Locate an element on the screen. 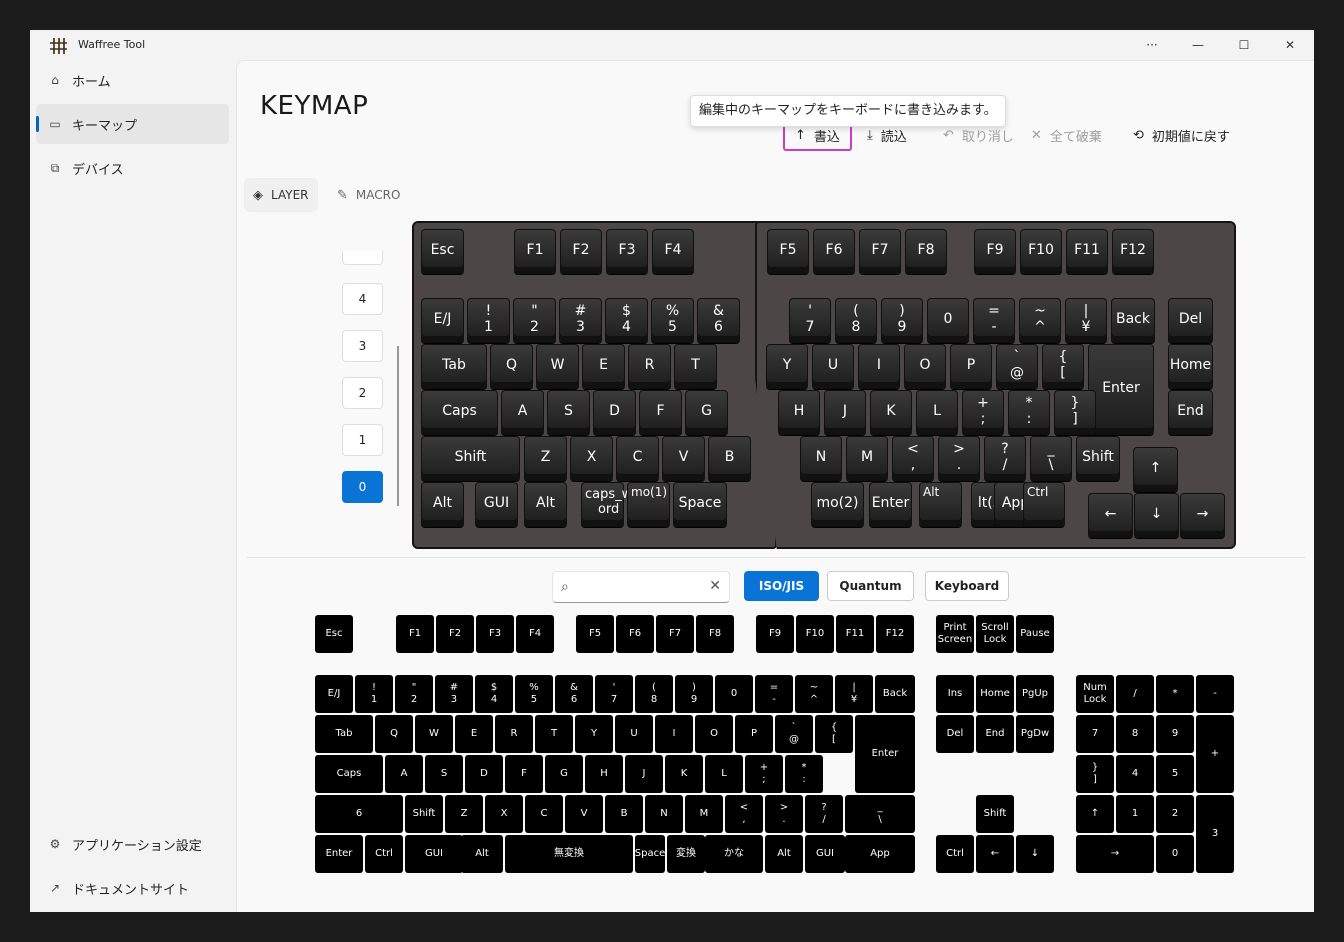 This screenshot has height=942, width=1344. palette-key: 9 is located at coordinates (1175, 734).